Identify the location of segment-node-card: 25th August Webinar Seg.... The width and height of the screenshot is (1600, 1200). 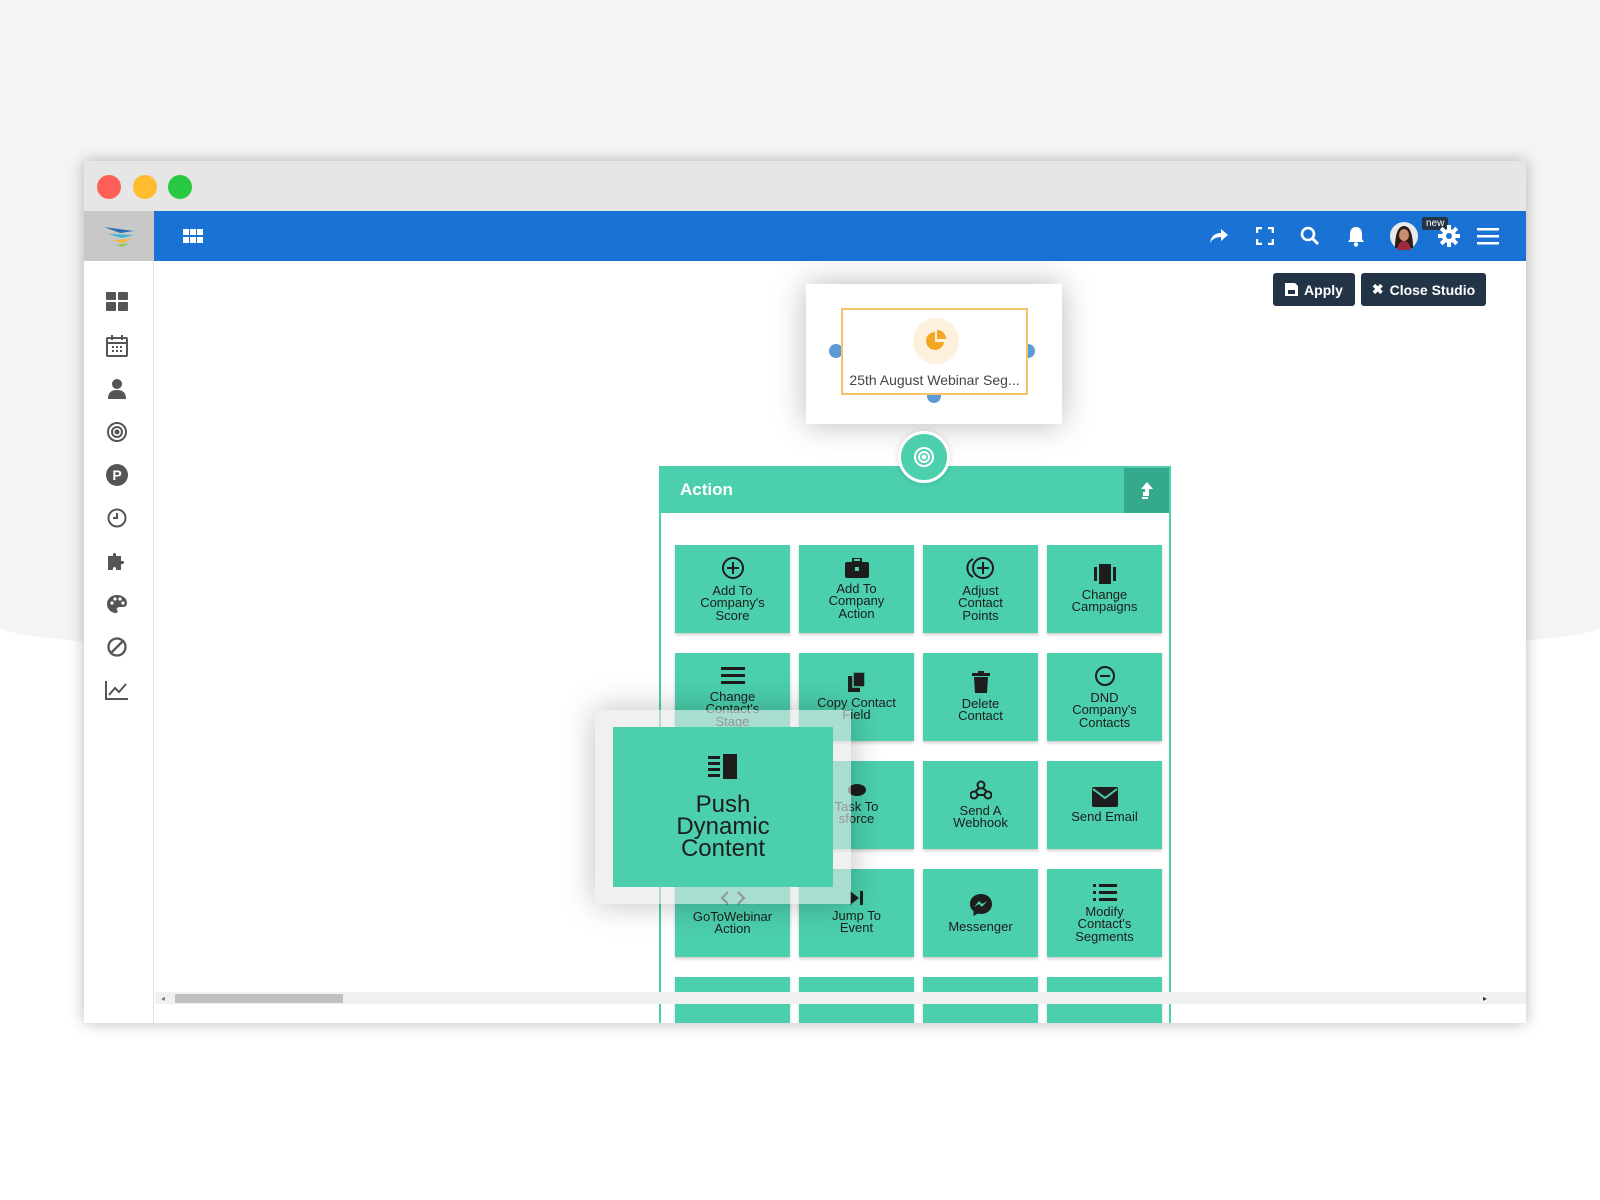
(934, 354).